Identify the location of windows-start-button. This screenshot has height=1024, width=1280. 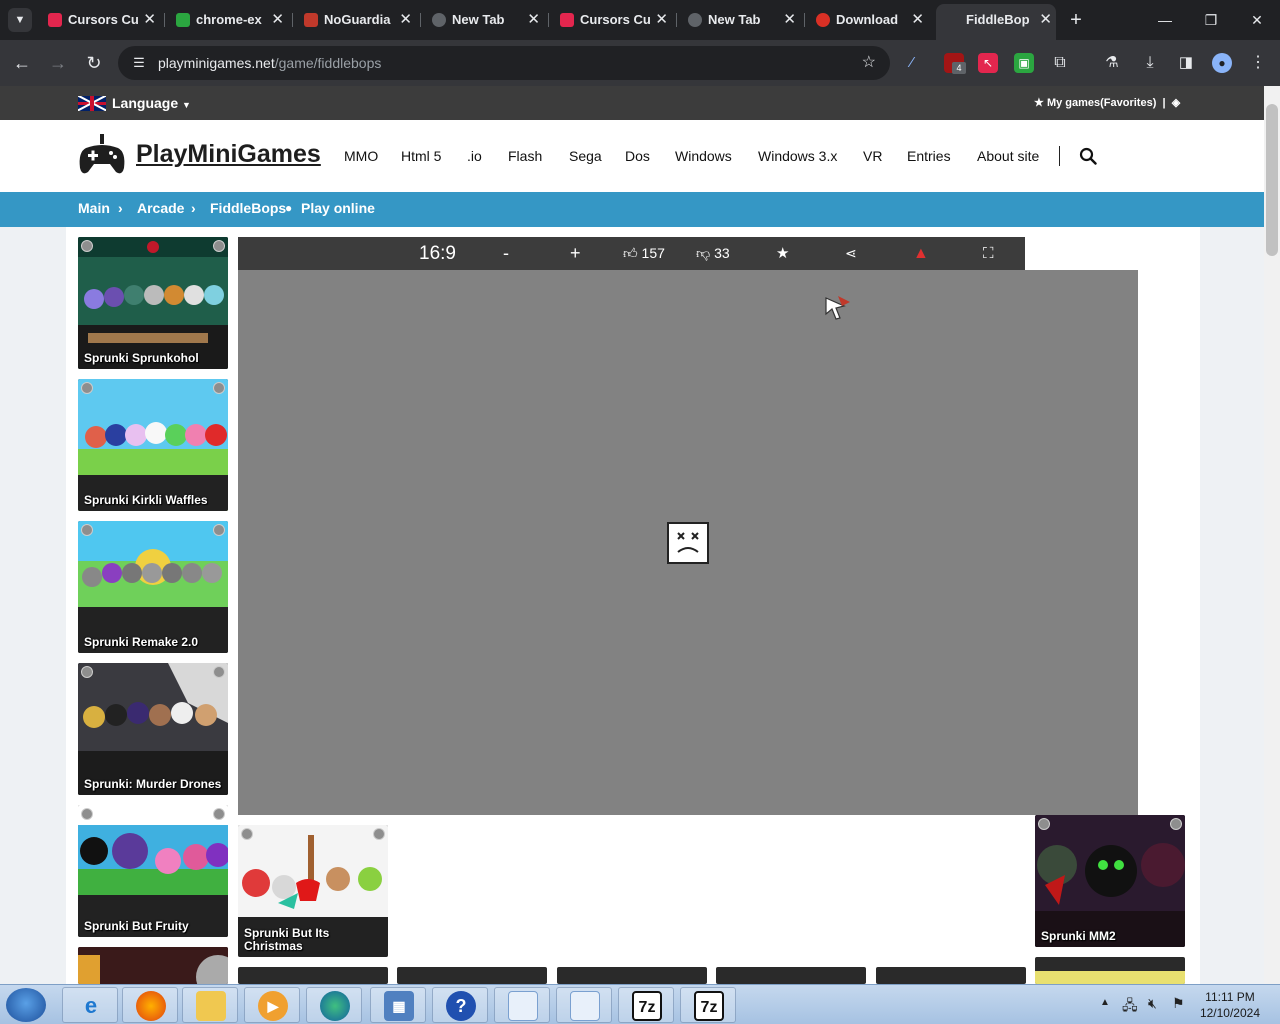
(26, 1005).